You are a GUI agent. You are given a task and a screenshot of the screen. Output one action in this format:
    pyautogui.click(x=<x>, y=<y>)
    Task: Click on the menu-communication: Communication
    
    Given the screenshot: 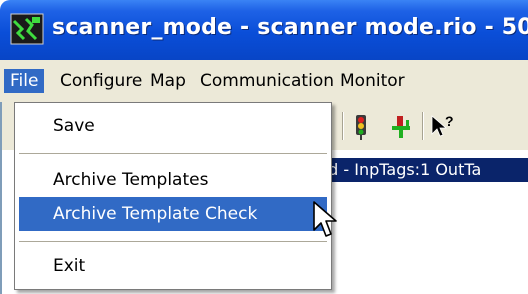 What is the action you would take?
    pyautogui.click(x=267, y=81)
    